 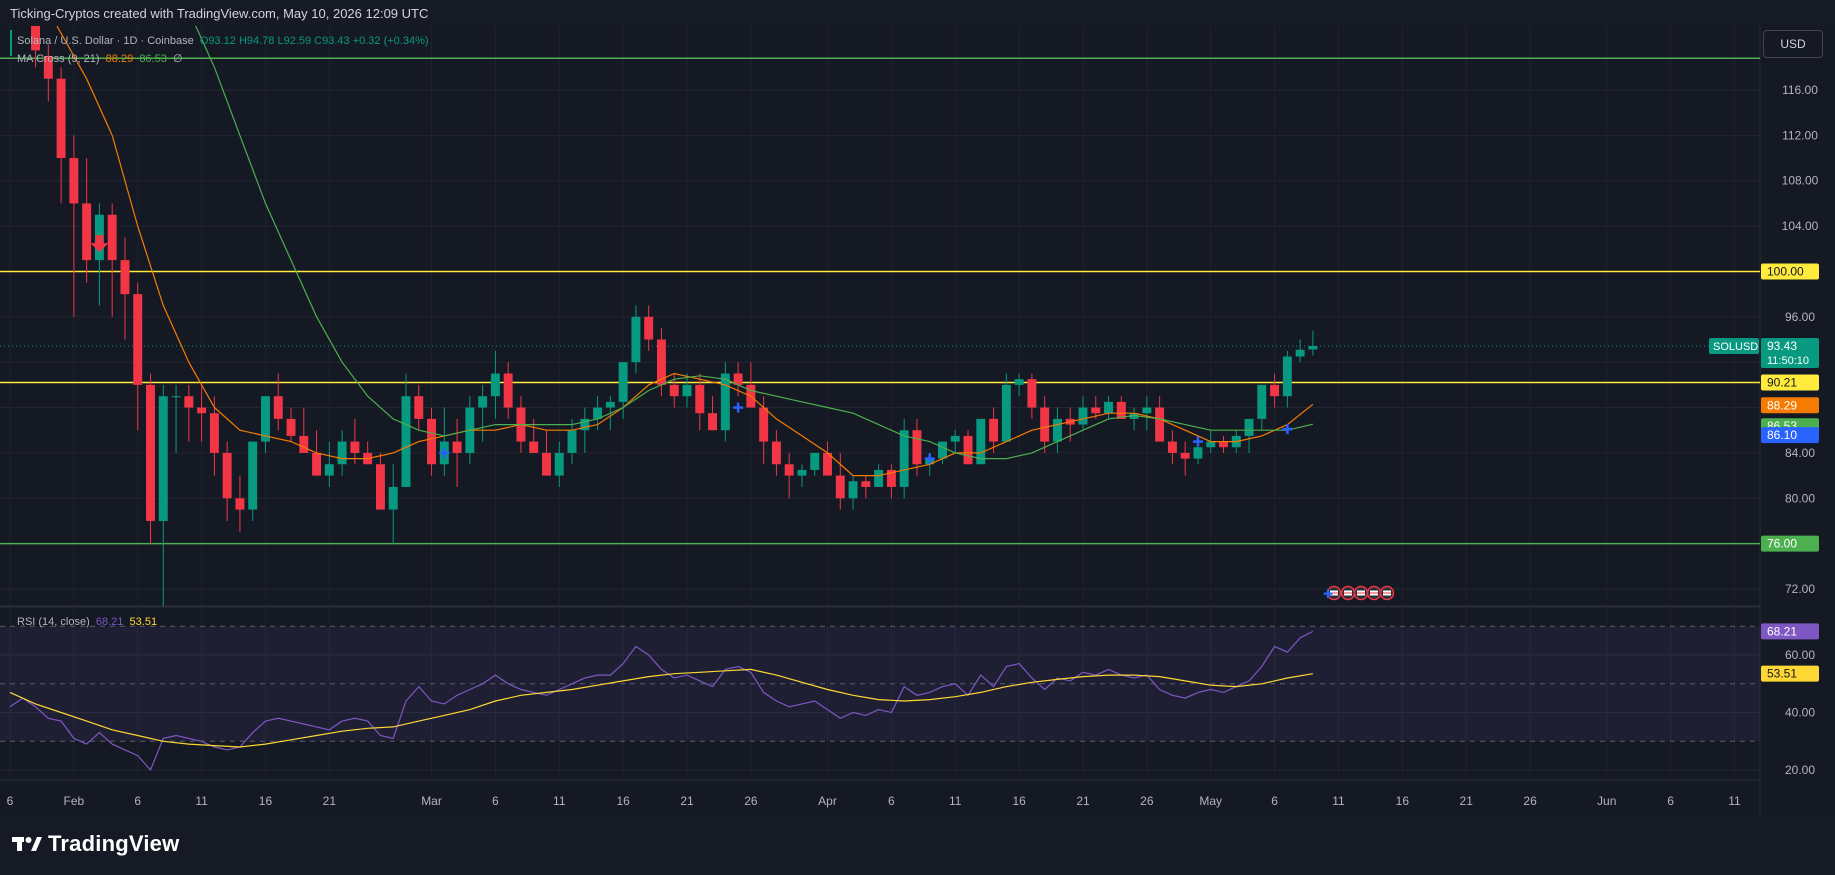 What do you see at coordinates (1467, 801) in the screenshot?
I see `time-tick-label: 21` at bounding box center [1467, 801].